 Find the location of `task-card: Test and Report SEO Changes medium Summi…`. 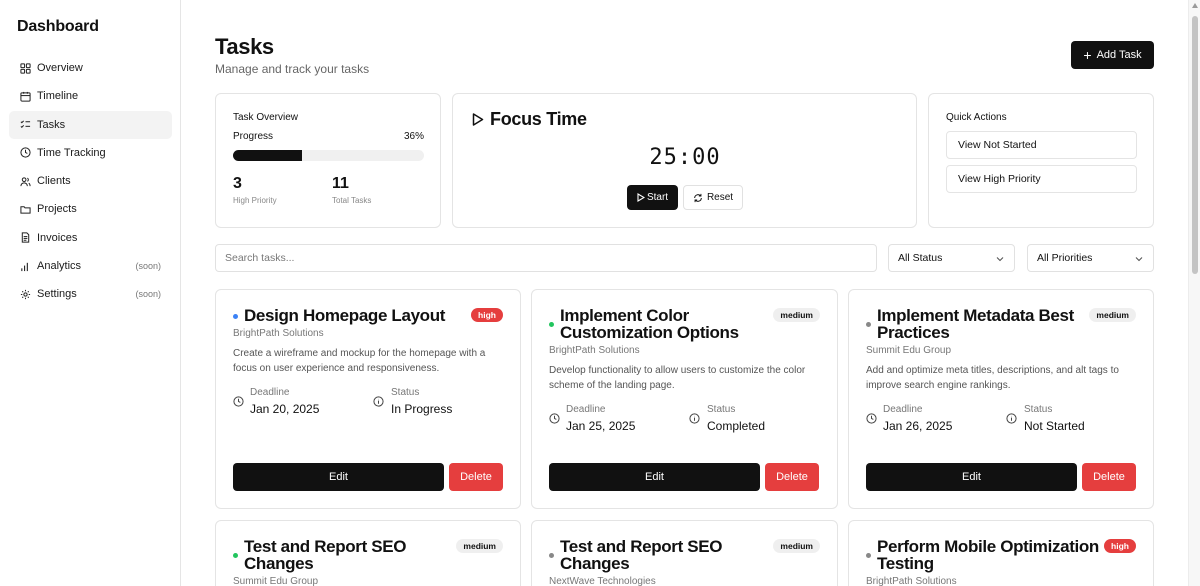

task-card: Test and Report SEO Changes medium Summi… is located at coordinates (368, 553).